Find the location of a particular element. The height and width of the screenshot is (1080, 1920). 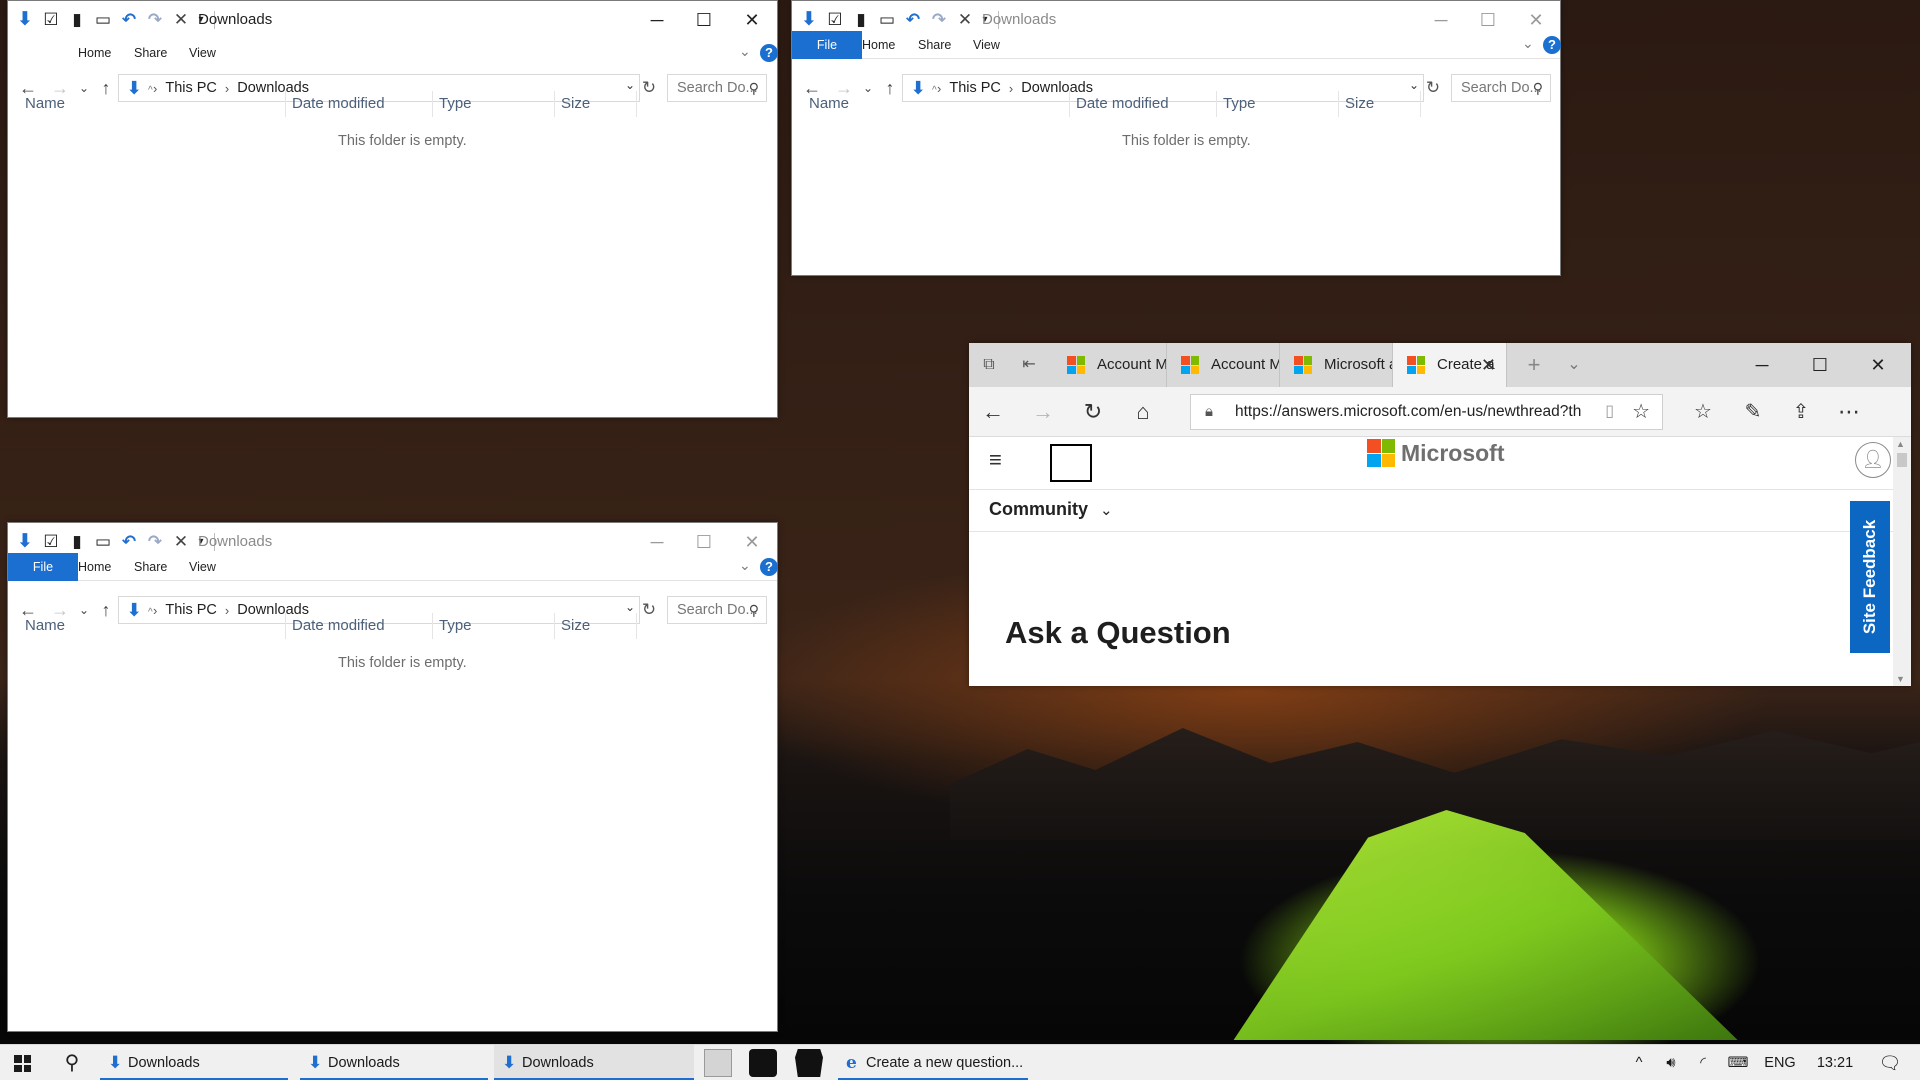

taskbar-item-downloads-active: ⬇ Downloads is located at coordinates (594, 1062).